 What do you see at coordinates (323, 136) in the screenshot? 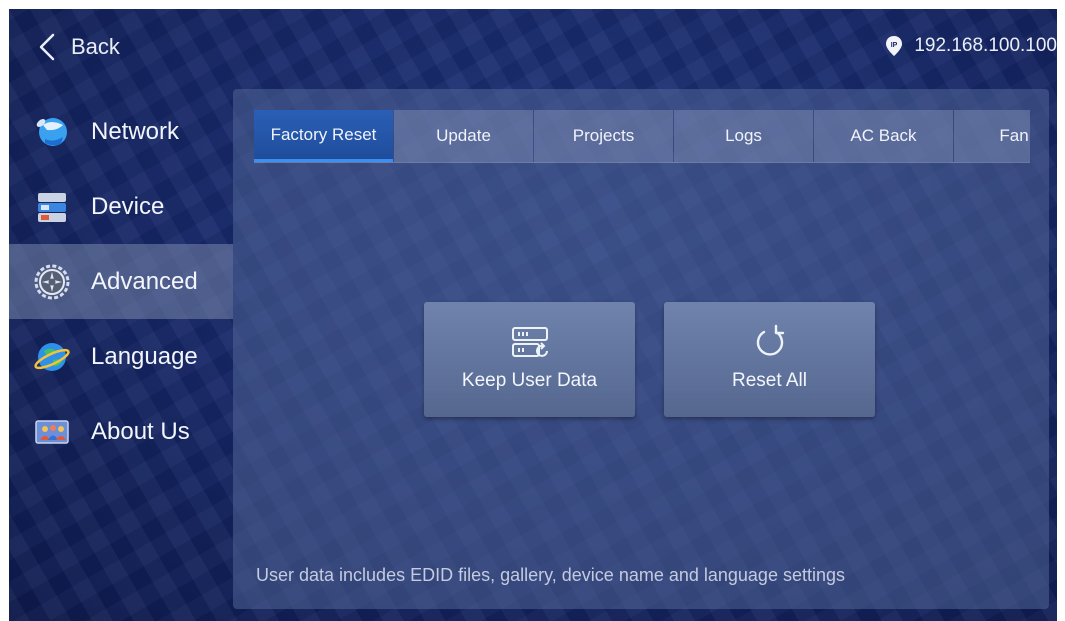
I see `tab-factory-reset: Factory Reset` at bounding box center [323, 136].